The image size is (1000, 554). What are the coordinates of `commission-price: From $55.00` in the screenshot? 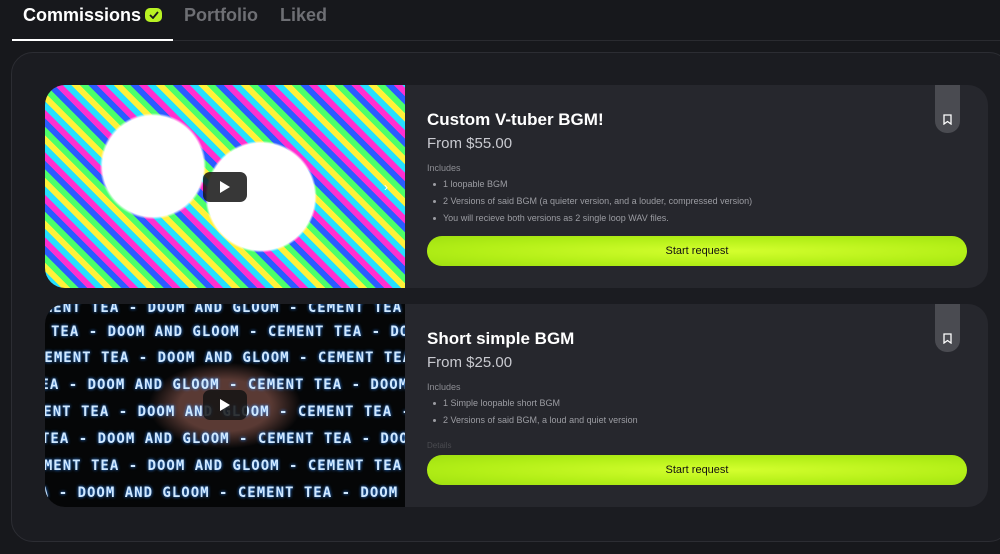 It's located at (470, 143).